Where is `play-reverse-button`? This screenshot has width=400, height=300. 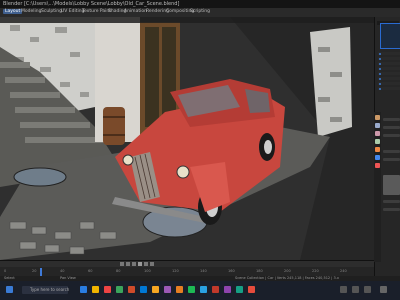 play-reverse-button is located at coordinates (134, 264).